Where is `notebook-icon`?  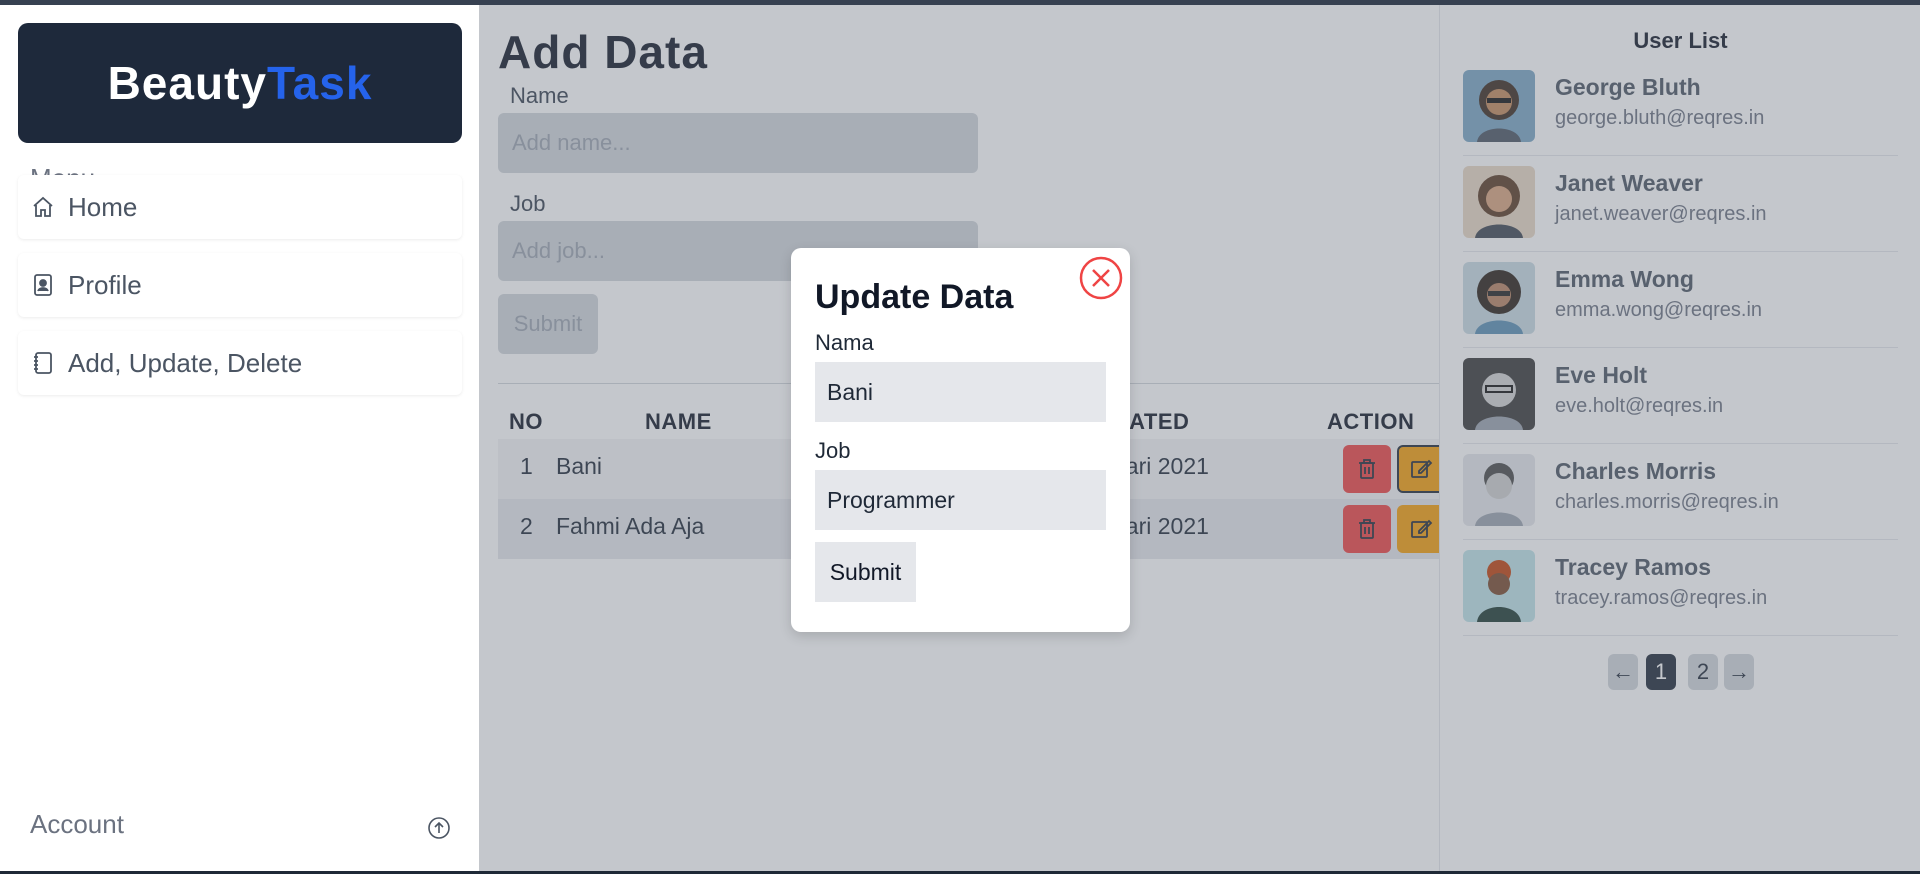 notebook-icon is located at coordinates (43, 363).